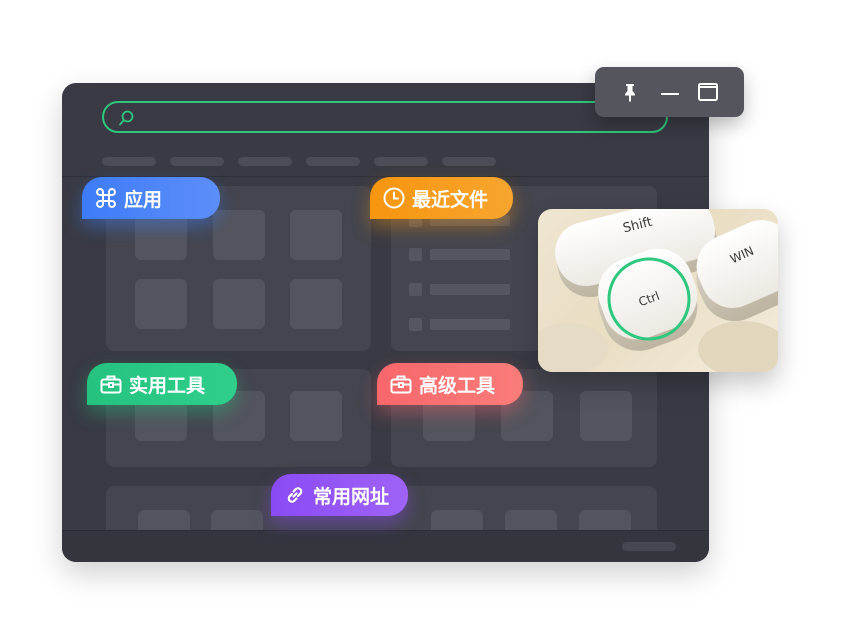 The height and width of the screenshot is (620, 850). What do you see at coordinates (299, 161) in the screenshot?
I see `filter-tabs` at bounding box center [299, 161].